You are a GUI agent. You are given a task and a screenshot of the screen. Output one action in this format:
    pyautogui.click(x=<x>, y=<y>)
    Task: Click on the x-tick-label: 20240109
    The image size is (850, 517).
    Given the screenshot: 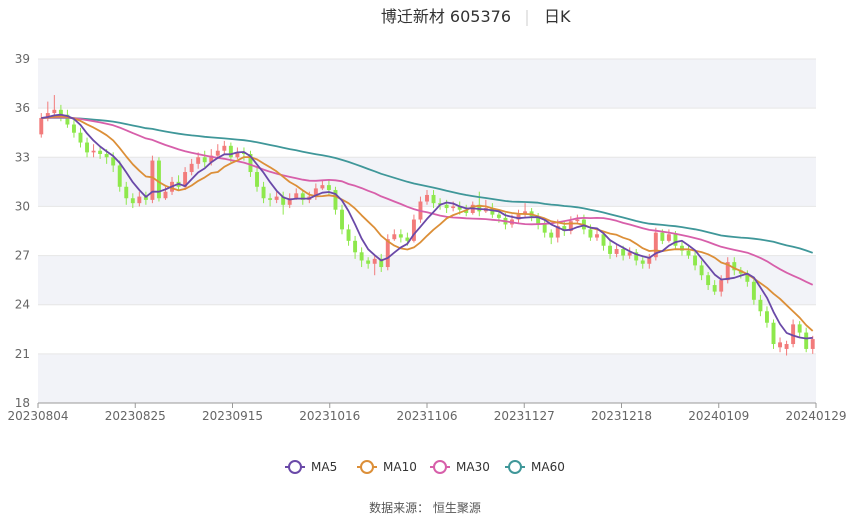 What is the action you would take?
    pyautogui.click(x=718, y=416)
    